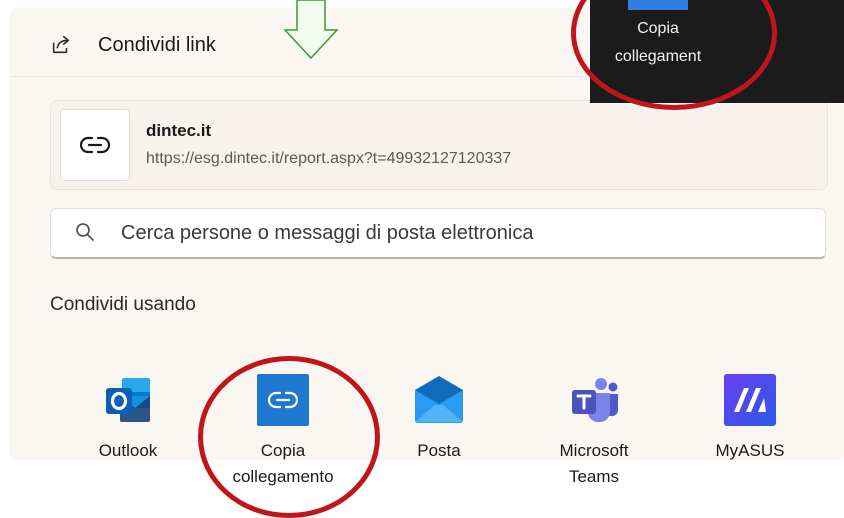  I want to click on green-arrow-annotation, so click(311, 30).